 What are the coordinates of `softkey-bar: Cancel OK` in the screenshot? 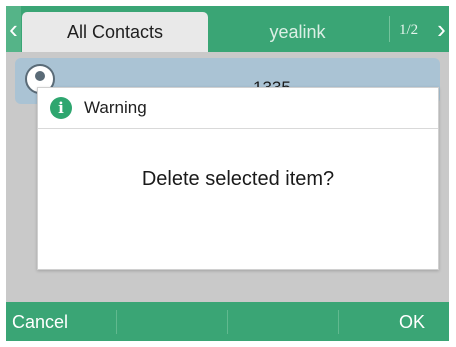 It's located at (227, 321).